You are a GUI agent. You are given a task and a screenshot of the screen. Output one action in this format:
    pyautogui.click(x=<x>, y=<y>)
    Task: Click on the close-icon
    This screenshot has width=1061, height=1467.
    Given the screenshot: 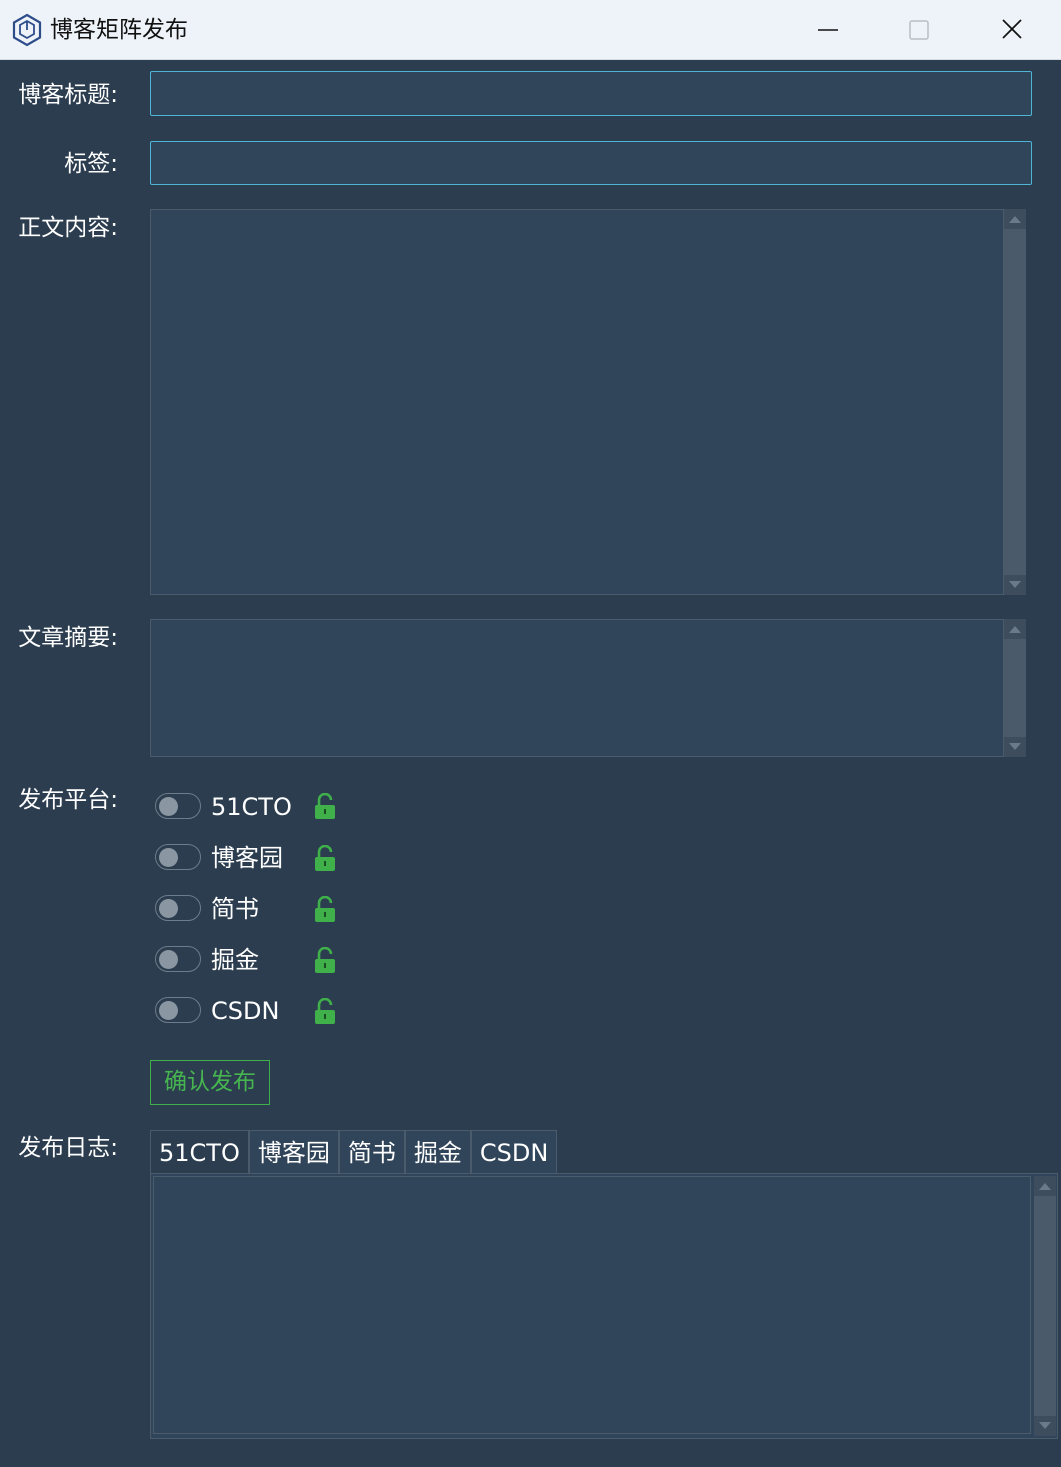 What is the action you would take?
    pyautogui.click(x=1012, y=29)
    